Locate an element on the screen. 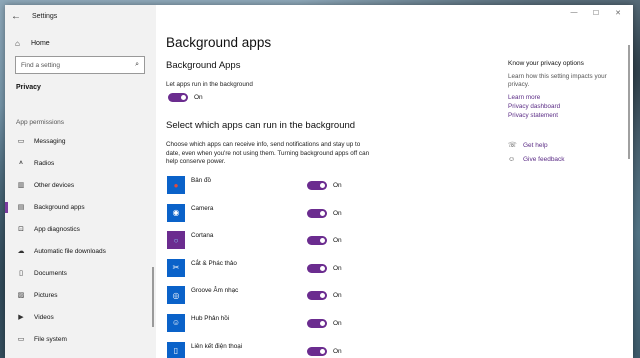 The width and height of the screenshot is (640, 358). app-name: Liên kết điện thoại is located at coordinates (217, 346).